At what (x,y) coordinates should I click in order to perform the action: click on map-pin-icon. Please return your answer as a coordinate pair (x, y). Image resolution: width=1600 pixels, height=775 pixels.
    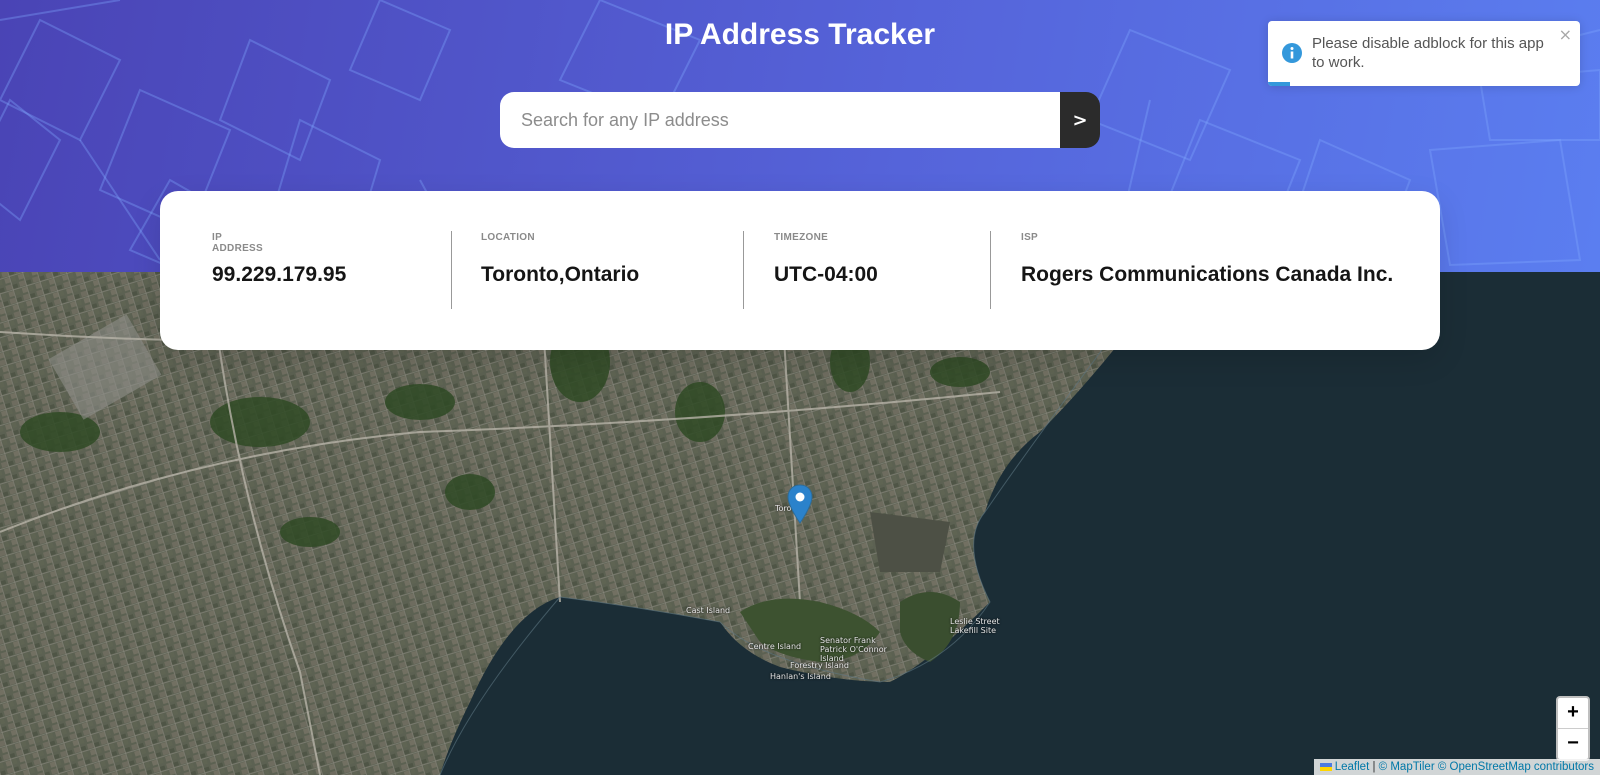
    Looking at the image, I should click on (800, 504).